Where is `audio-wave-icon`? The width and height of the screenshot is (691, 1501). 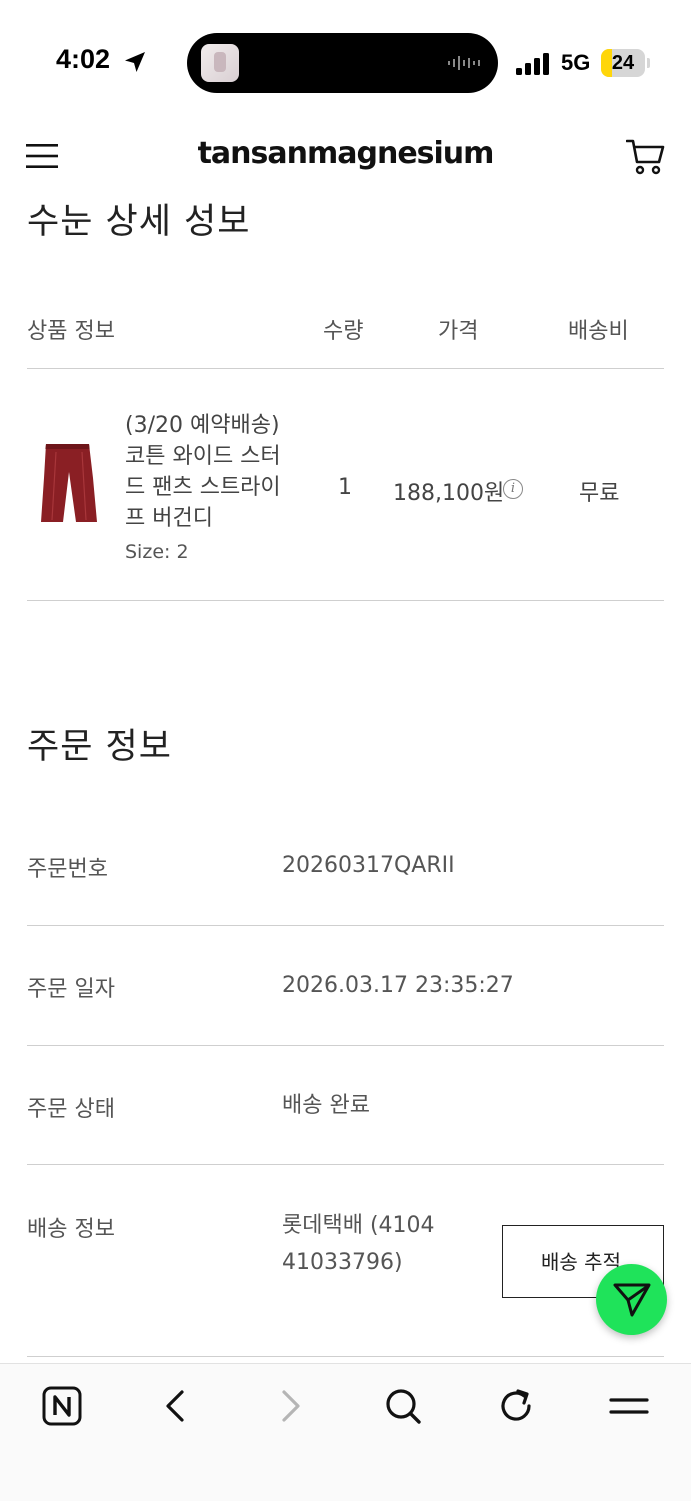
audio-wave-icon is located at coordinates (464, 63).